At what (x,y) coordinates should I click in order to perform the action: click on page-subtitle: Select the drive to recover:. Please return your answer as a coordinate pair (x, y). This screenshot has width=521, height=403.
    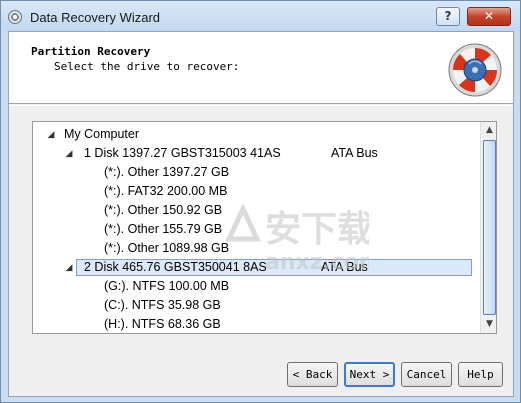
    Looking at the image, I should click on (147, 66).